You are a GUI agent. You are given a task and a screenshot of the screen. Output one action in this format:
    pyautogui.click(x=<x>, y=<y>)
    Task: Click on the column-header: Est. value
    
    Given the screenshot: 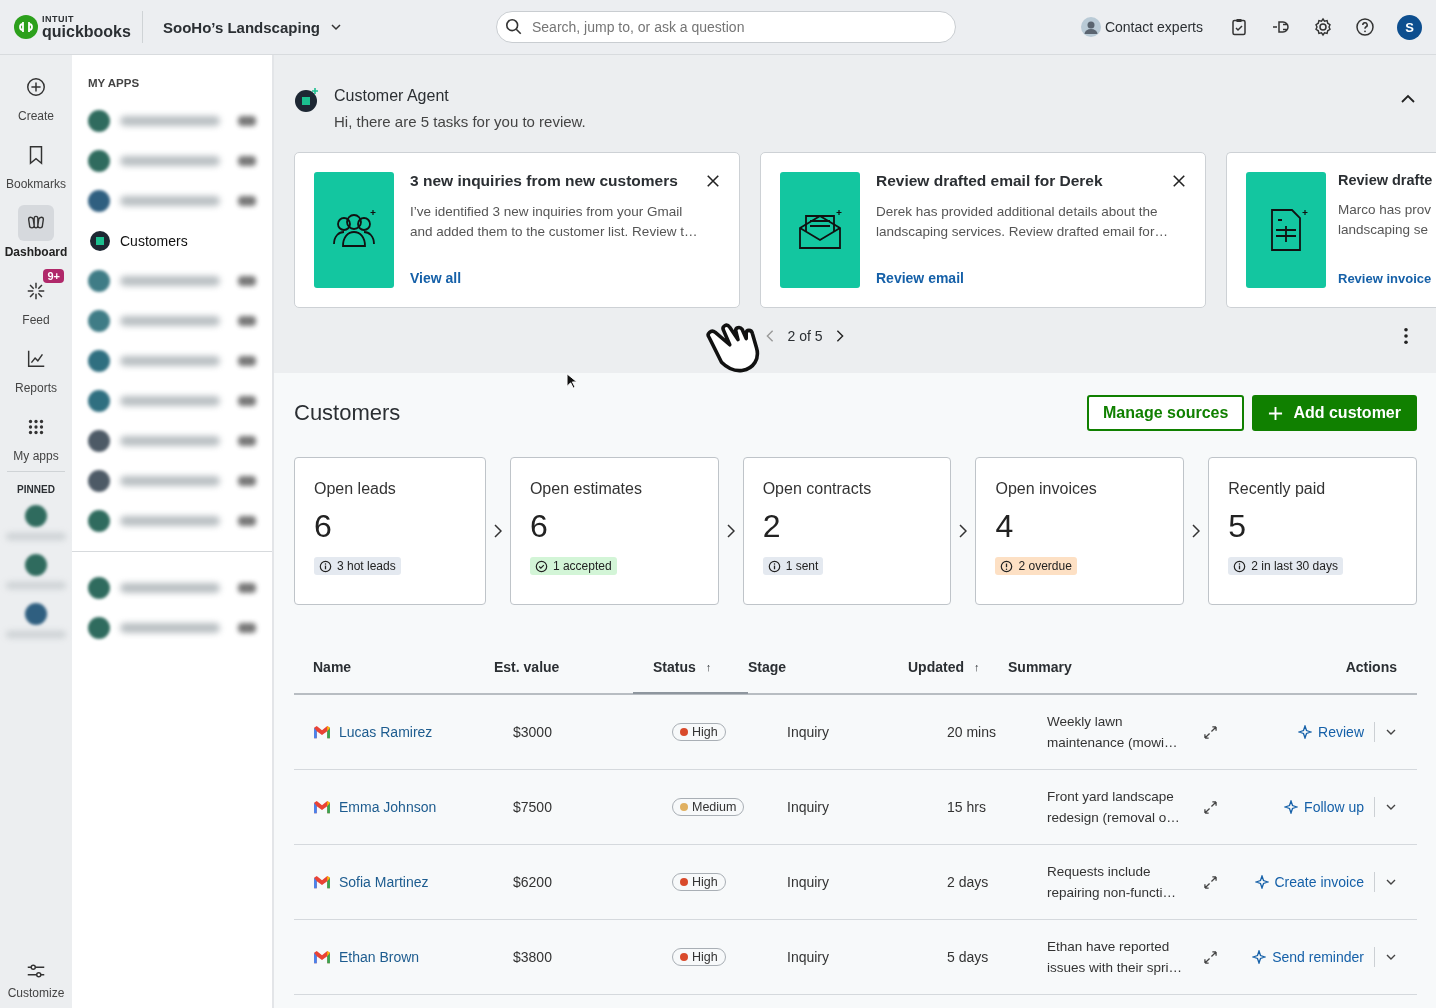 What is the action you would take?
    pyautogui.click(x=527, y=667)
    